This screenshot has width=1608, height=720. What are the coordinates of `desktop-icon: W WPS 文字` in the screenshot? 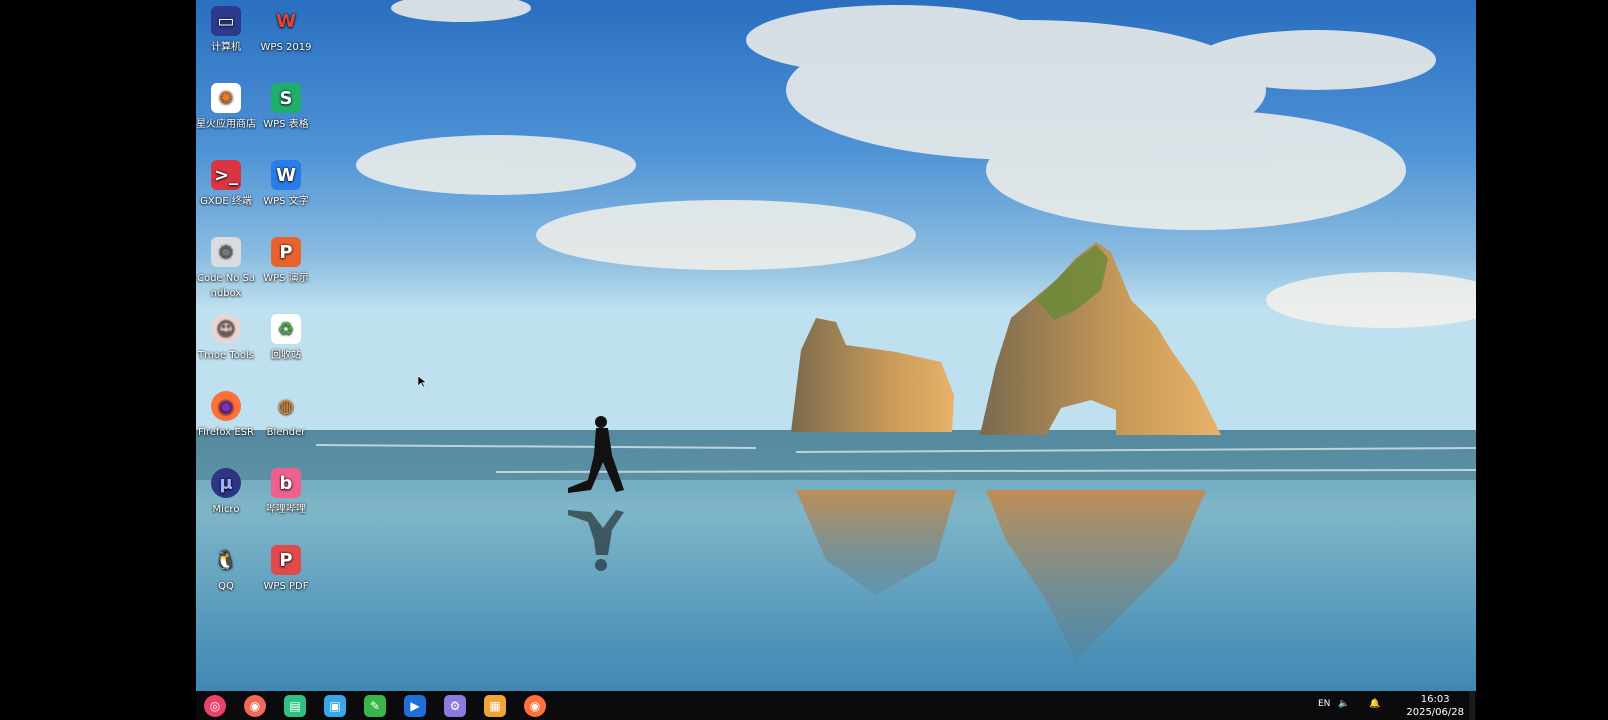 It's located at (286, 182).